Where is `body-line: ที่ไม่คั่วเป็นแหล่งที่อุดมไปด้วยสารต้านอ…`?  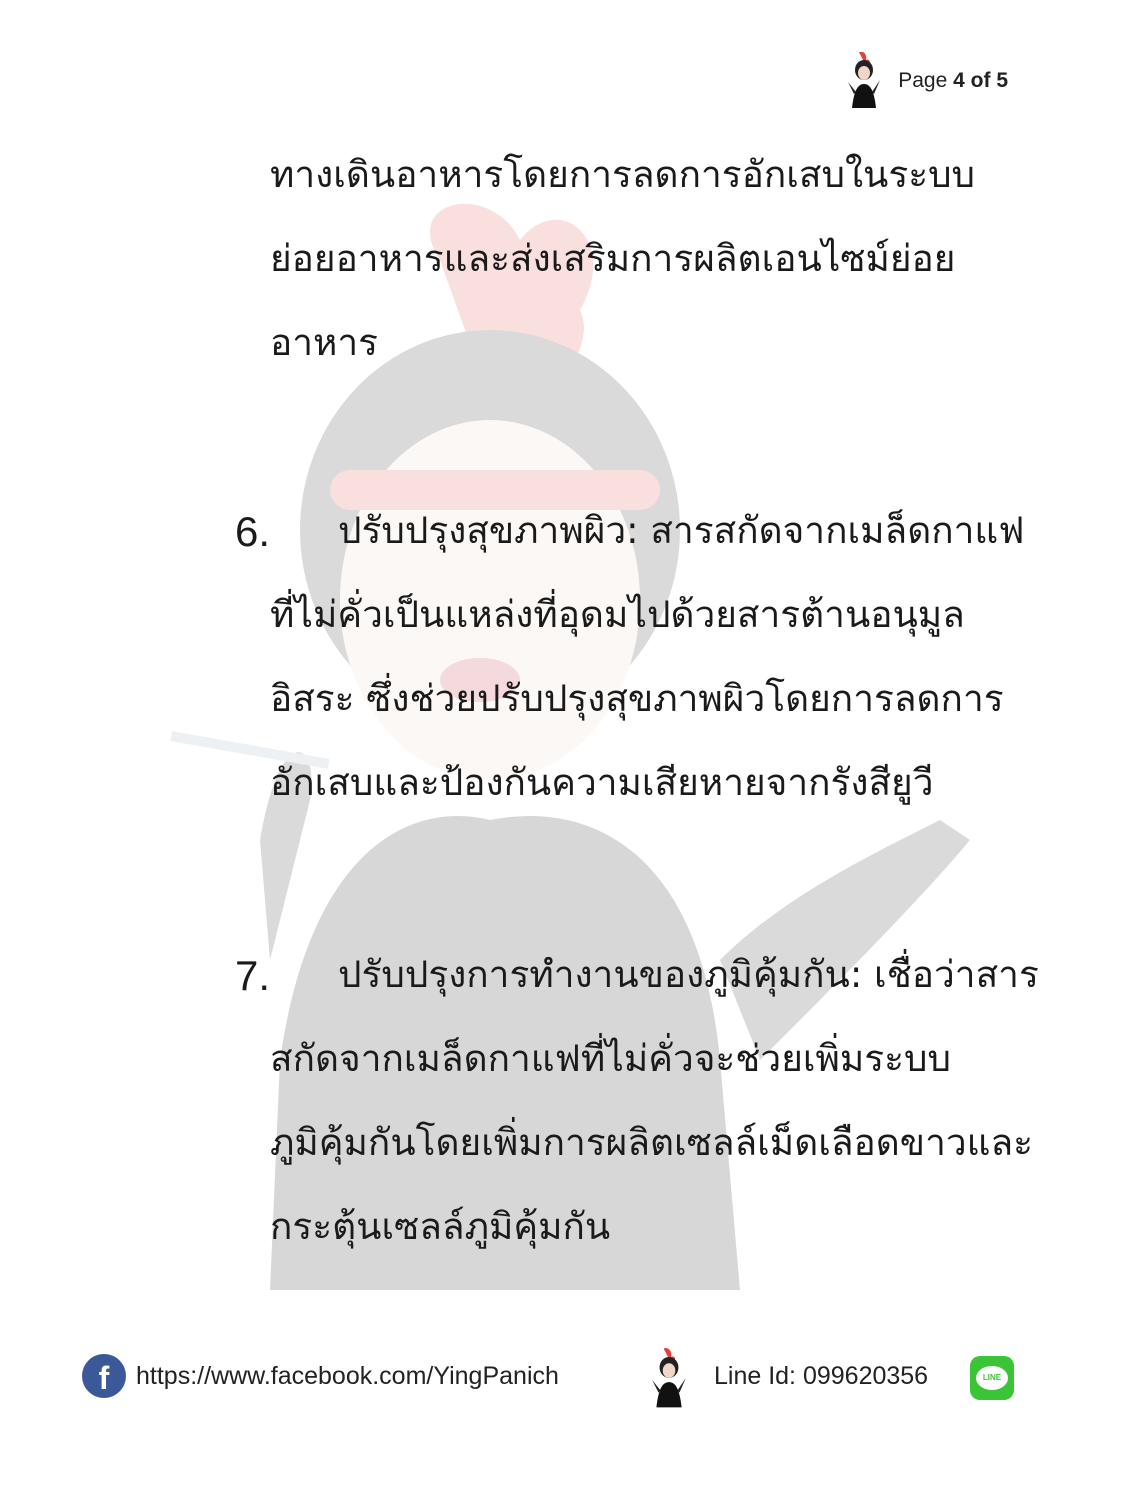 body-line: ที่ไม่คั่วเป็นแหล่งที่อุดมไปด้วยสารต้านอ… is located at coordinates (617, 614).